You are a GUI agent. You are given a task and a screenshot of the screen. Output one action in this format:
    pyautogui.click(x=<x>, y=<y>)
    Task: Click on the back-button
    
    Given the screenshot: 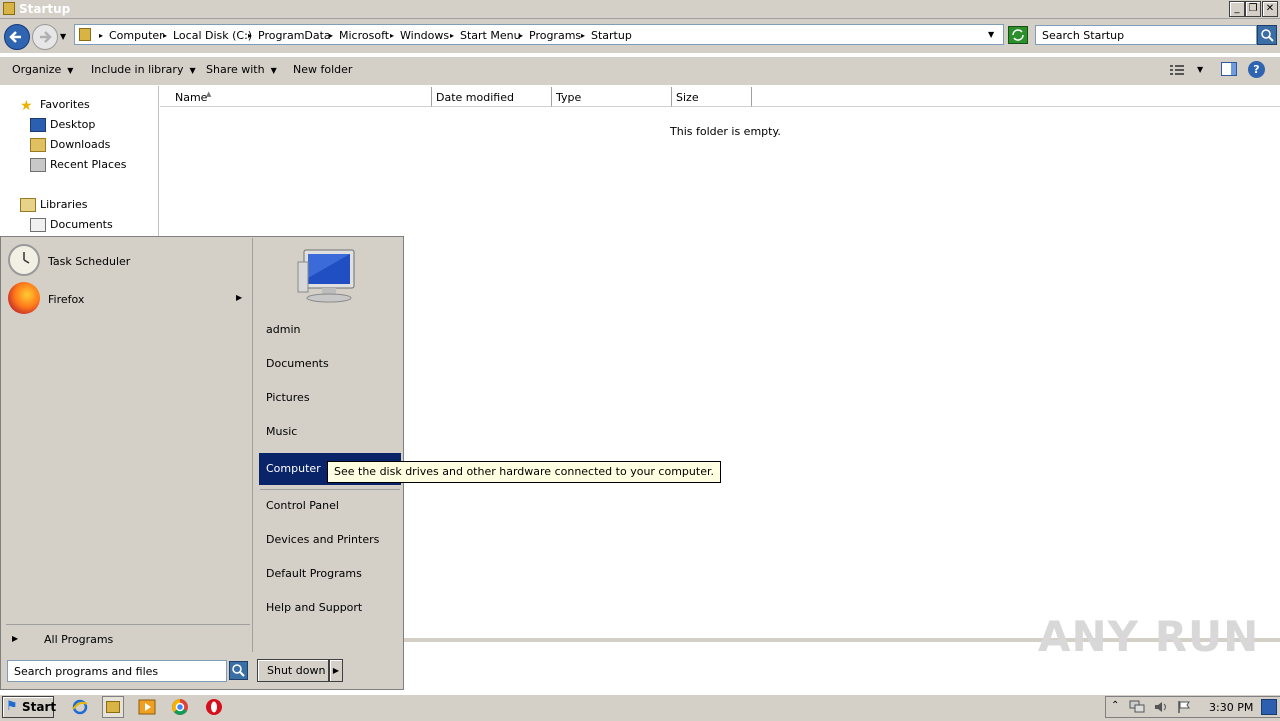 What is the action you would take?
    pyautogui.click(x=17, y=37)
    